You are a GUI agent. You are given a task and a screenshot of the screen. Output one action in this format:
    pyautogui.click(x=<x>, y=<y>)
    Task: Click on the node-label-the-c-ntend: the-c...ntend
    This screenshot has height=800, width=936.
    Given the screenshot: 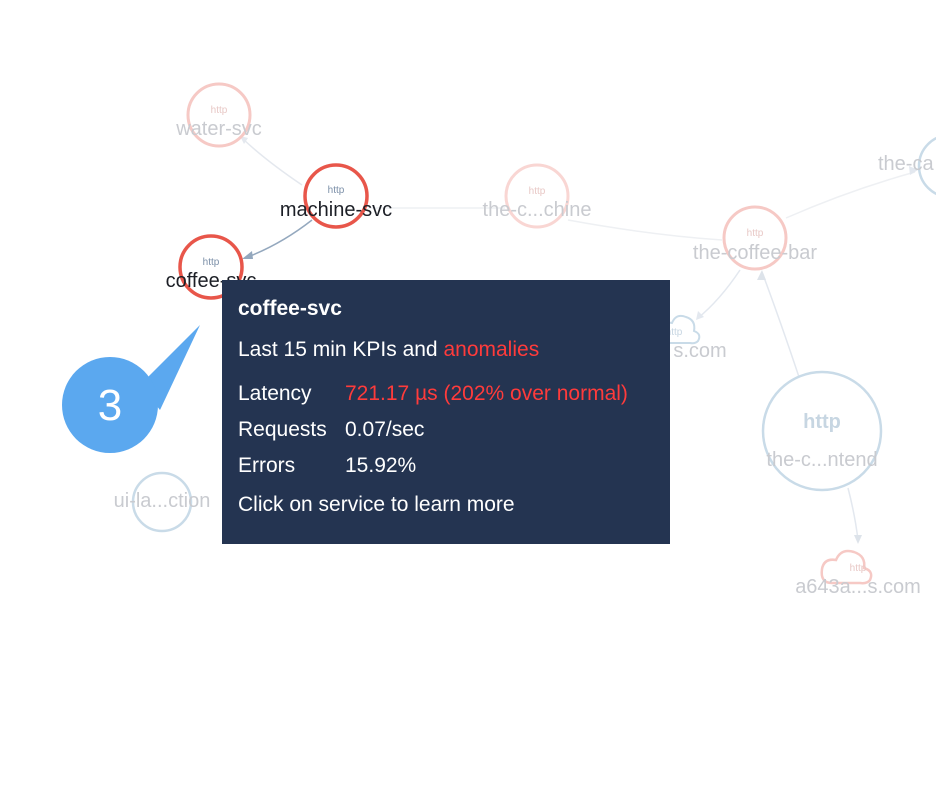 What is the action you would take?
    pyautogui.click(x=821, y=460)
    